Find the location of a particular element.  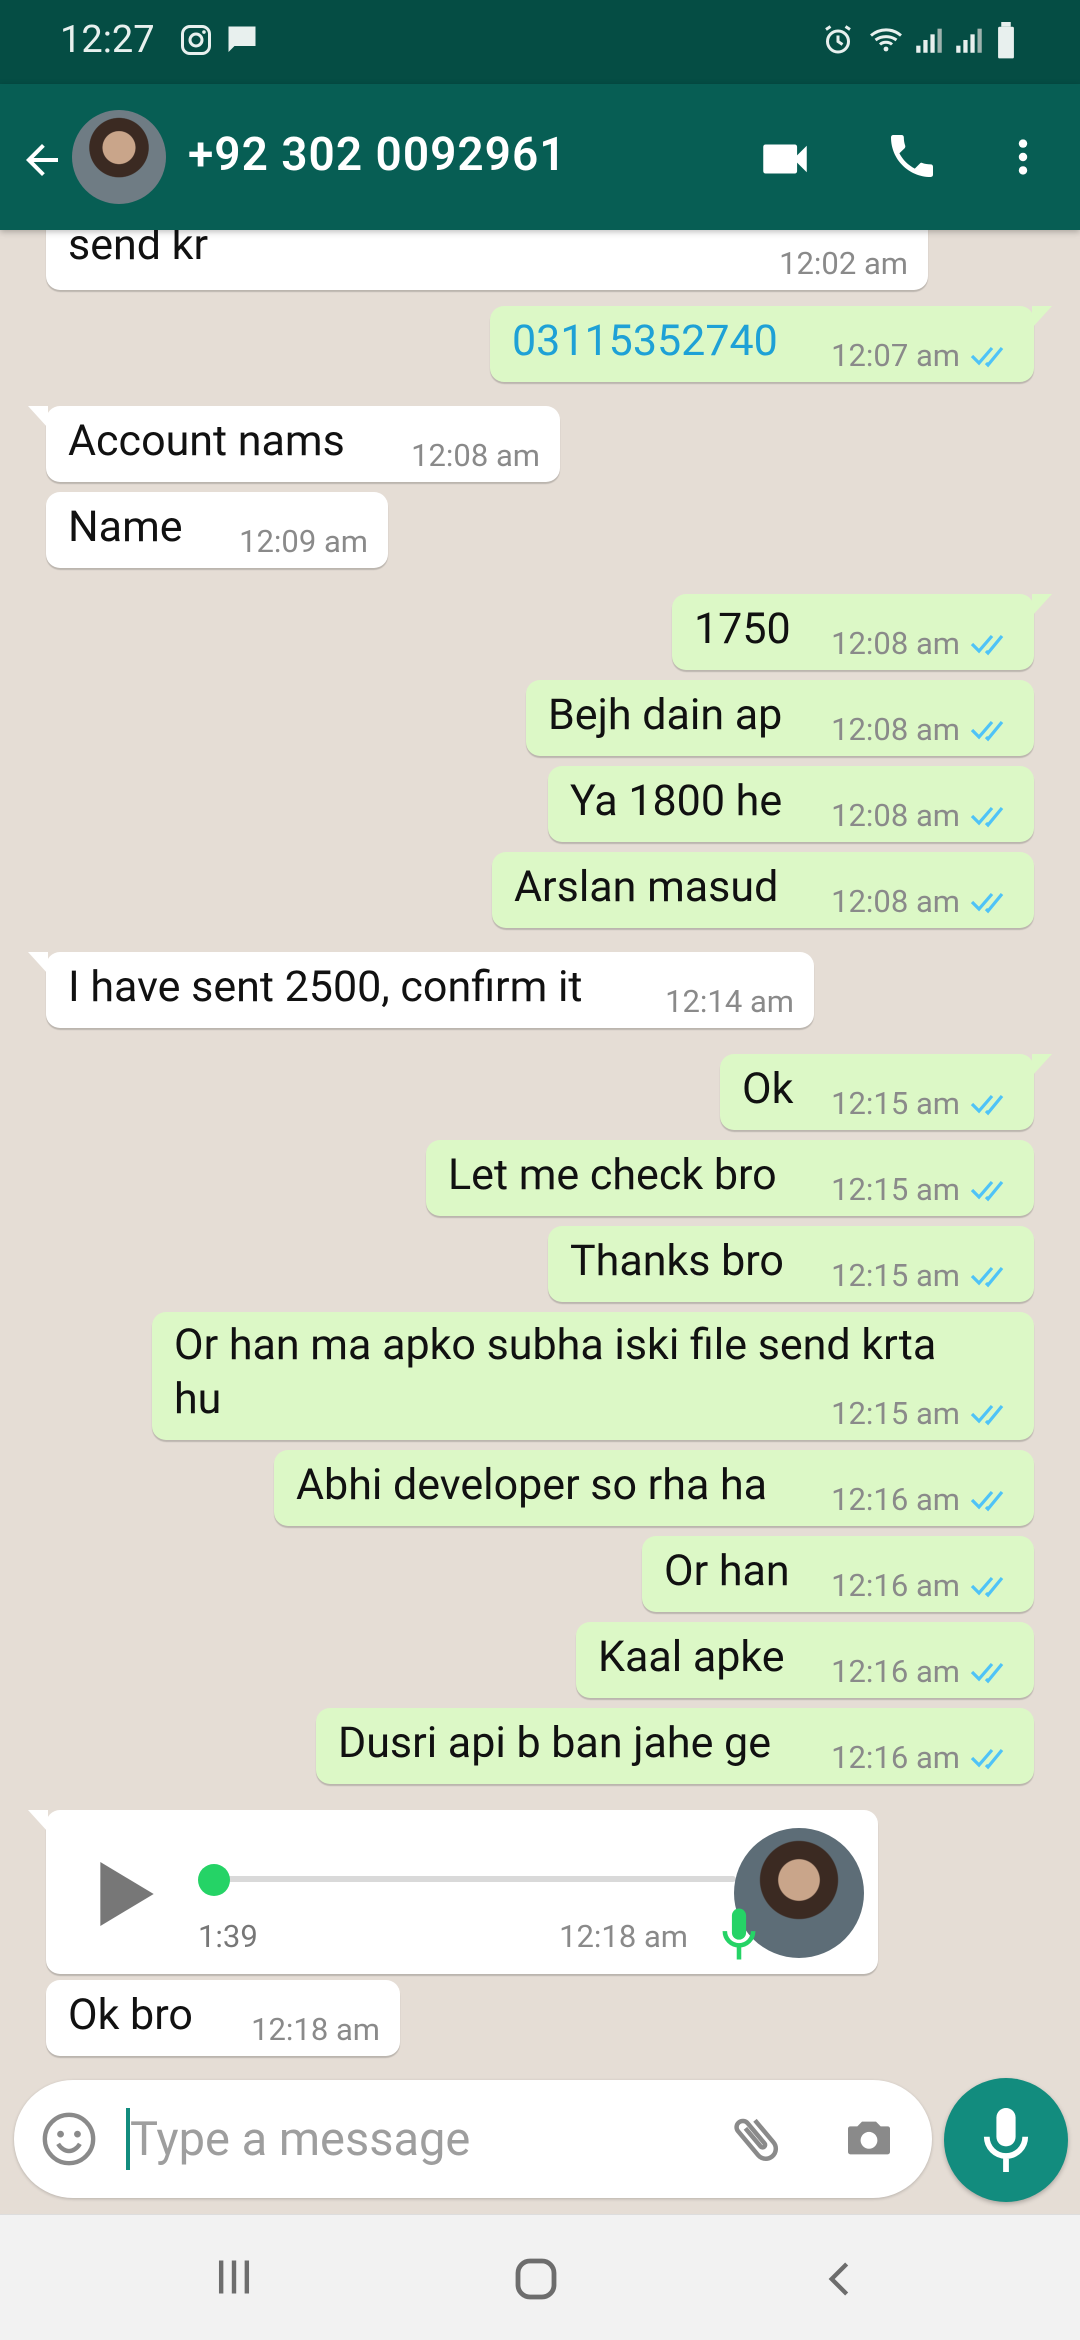

message-text: Ok bro is located at coordinates (130, 2015).